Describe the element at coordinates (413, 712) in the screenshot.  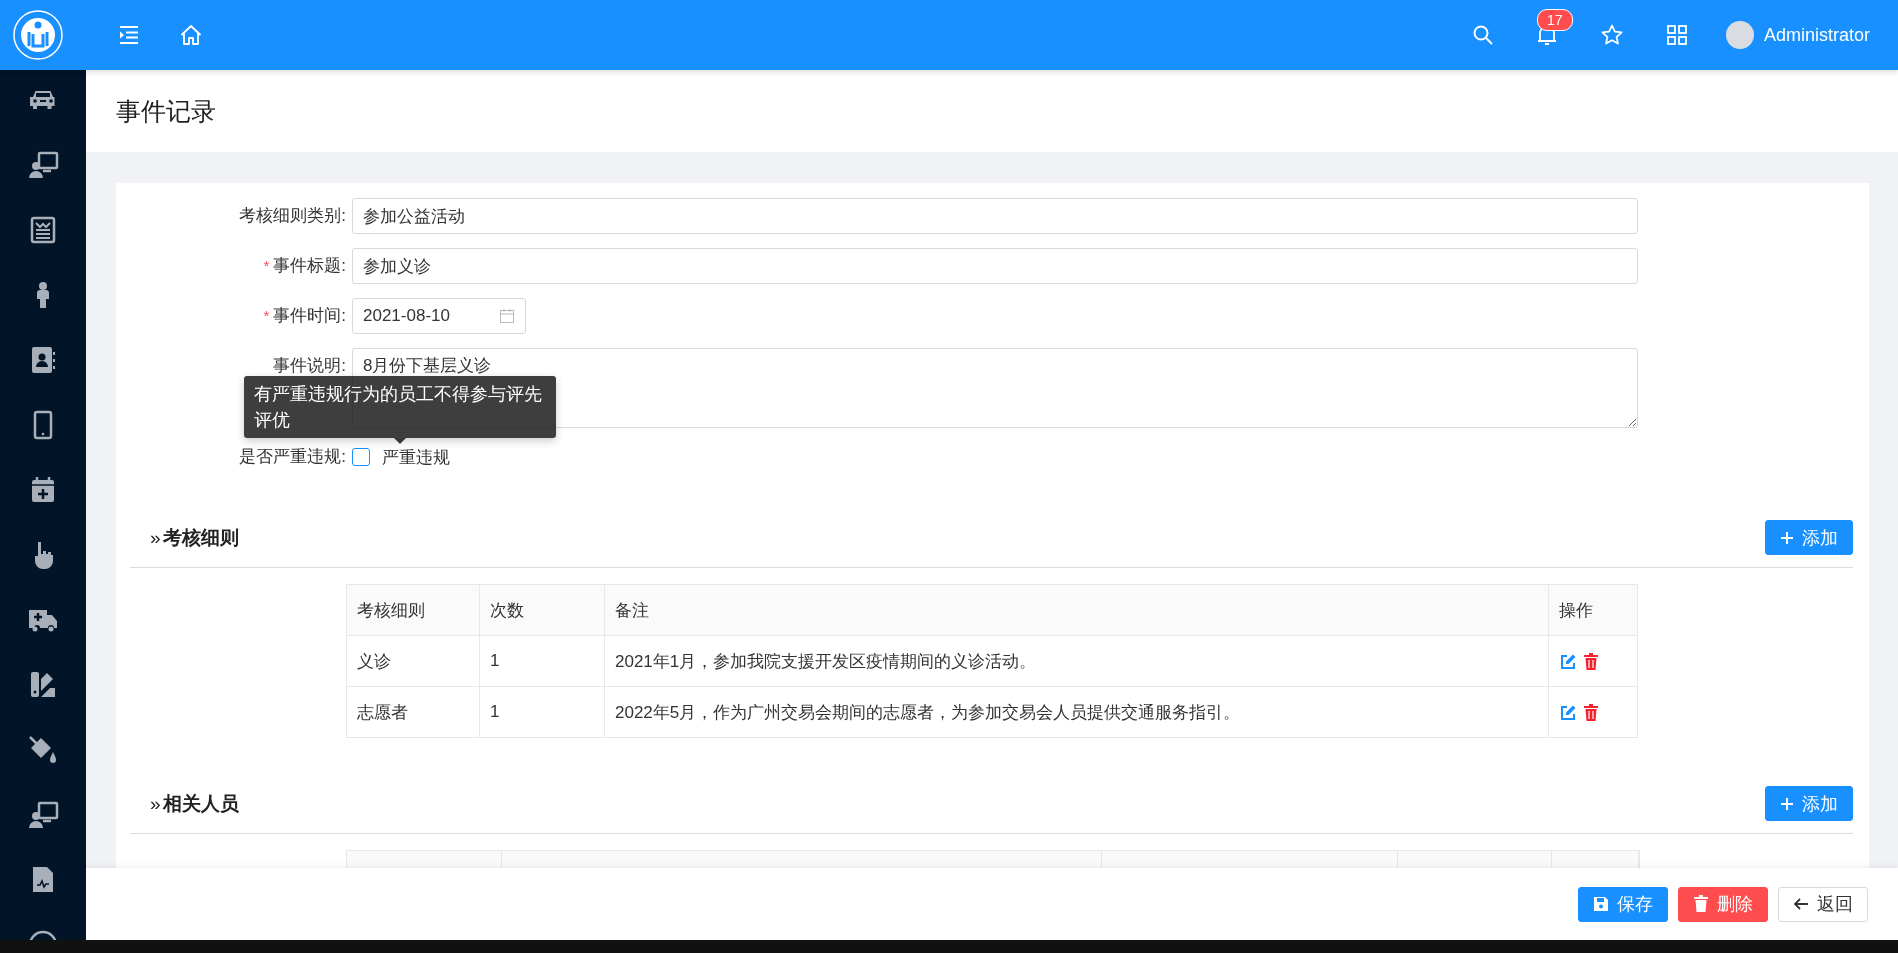
I see `table-cell: 志愿者` at that location.